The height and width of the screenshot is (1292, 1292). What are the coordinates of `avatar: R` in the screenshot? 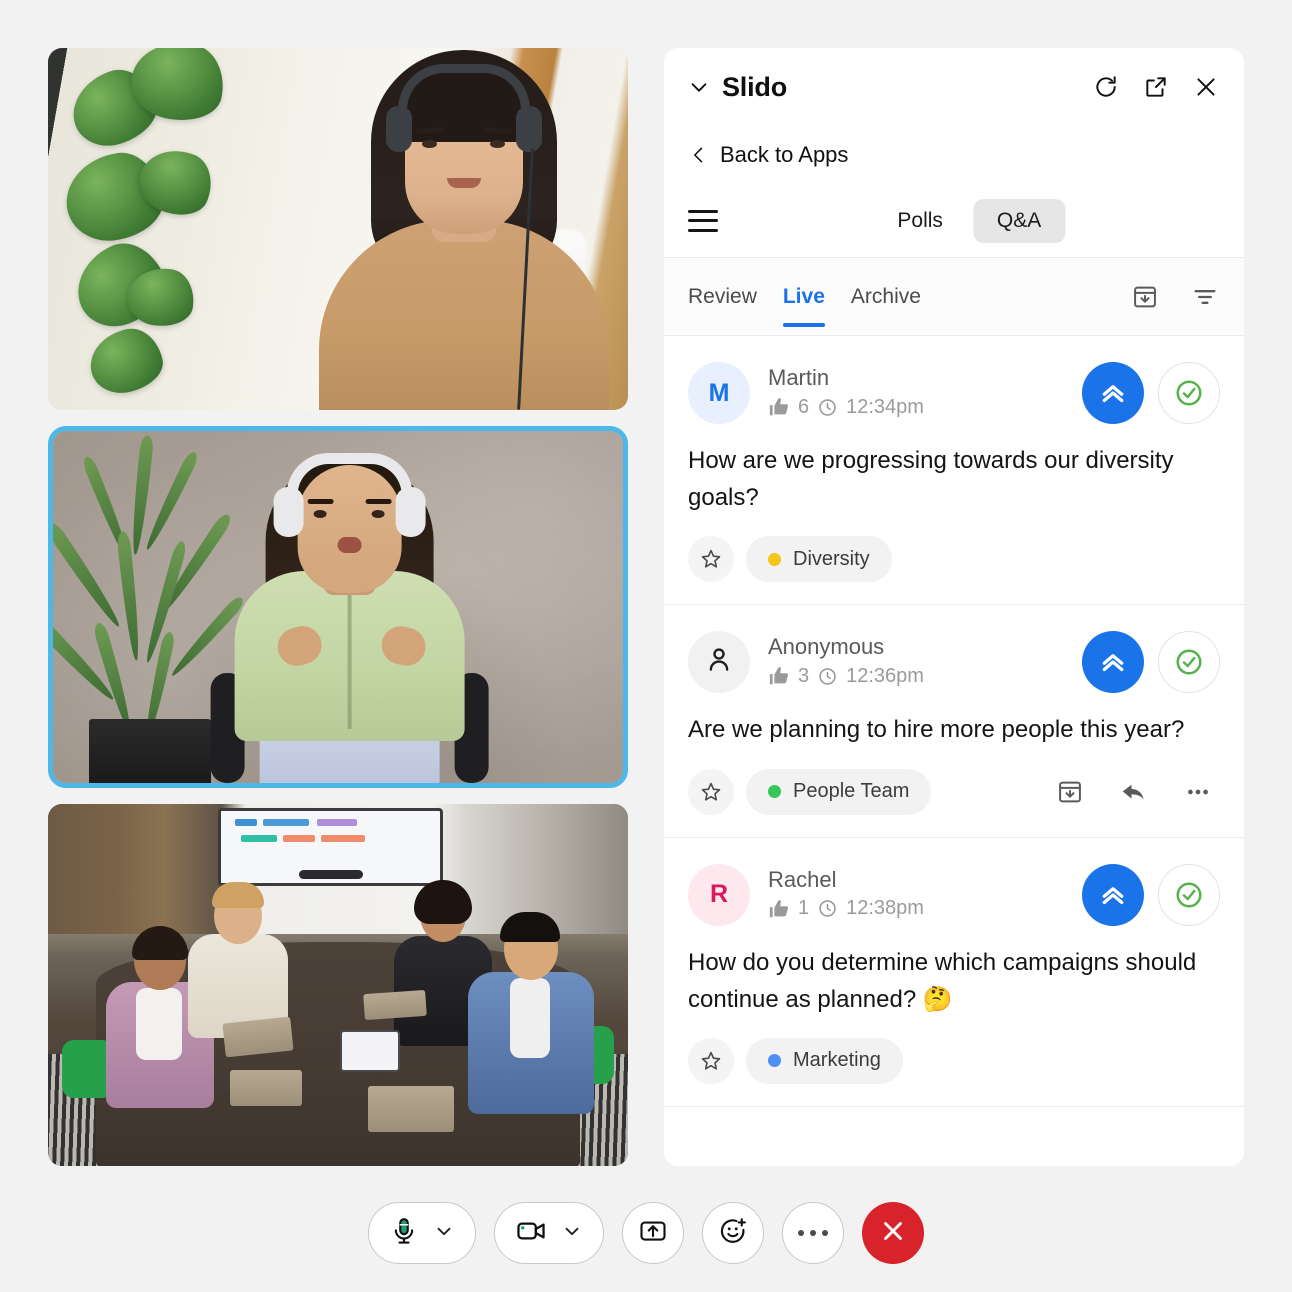 It's located at (719, 894).